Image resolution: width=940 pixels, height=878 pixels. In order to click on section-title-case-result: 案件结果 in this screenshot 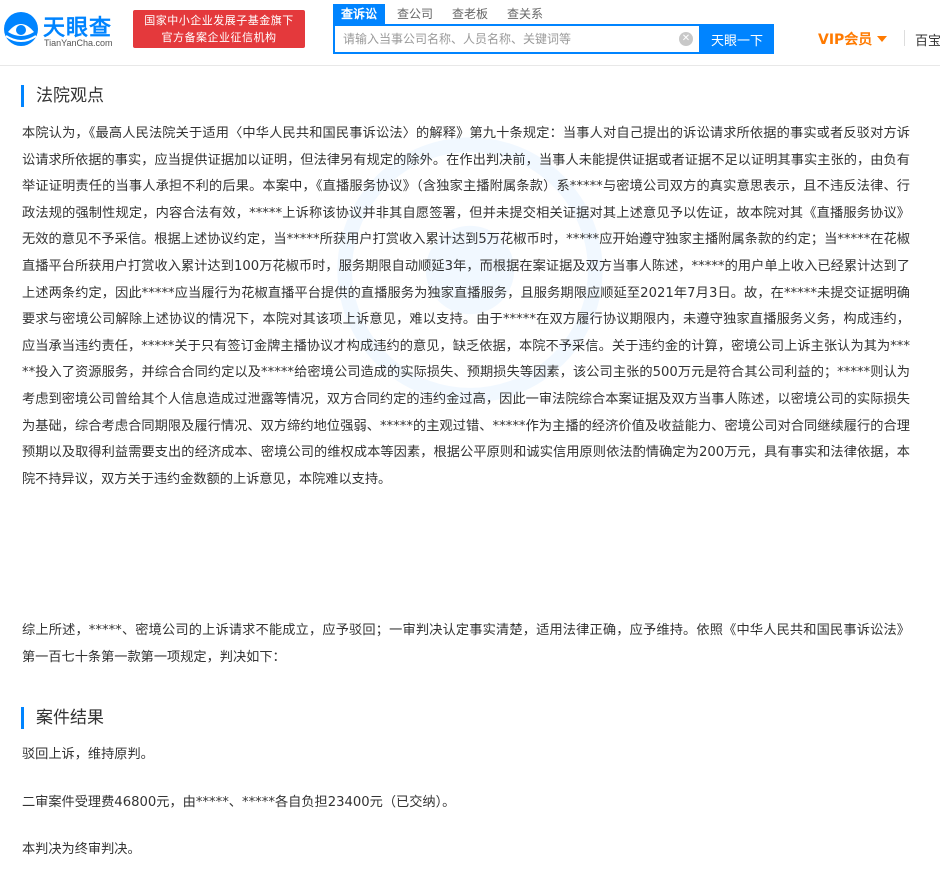, I will do `click(62, 718)`.